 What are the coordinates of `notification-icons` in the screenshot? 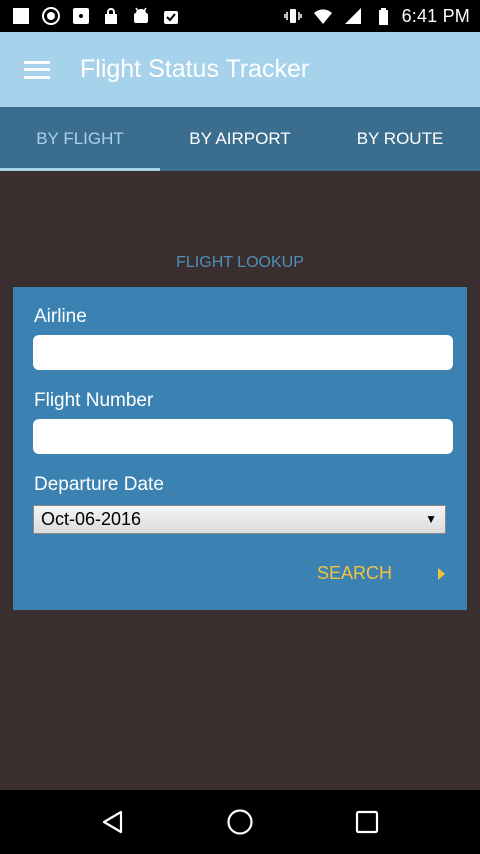 It's located at (91, 16).